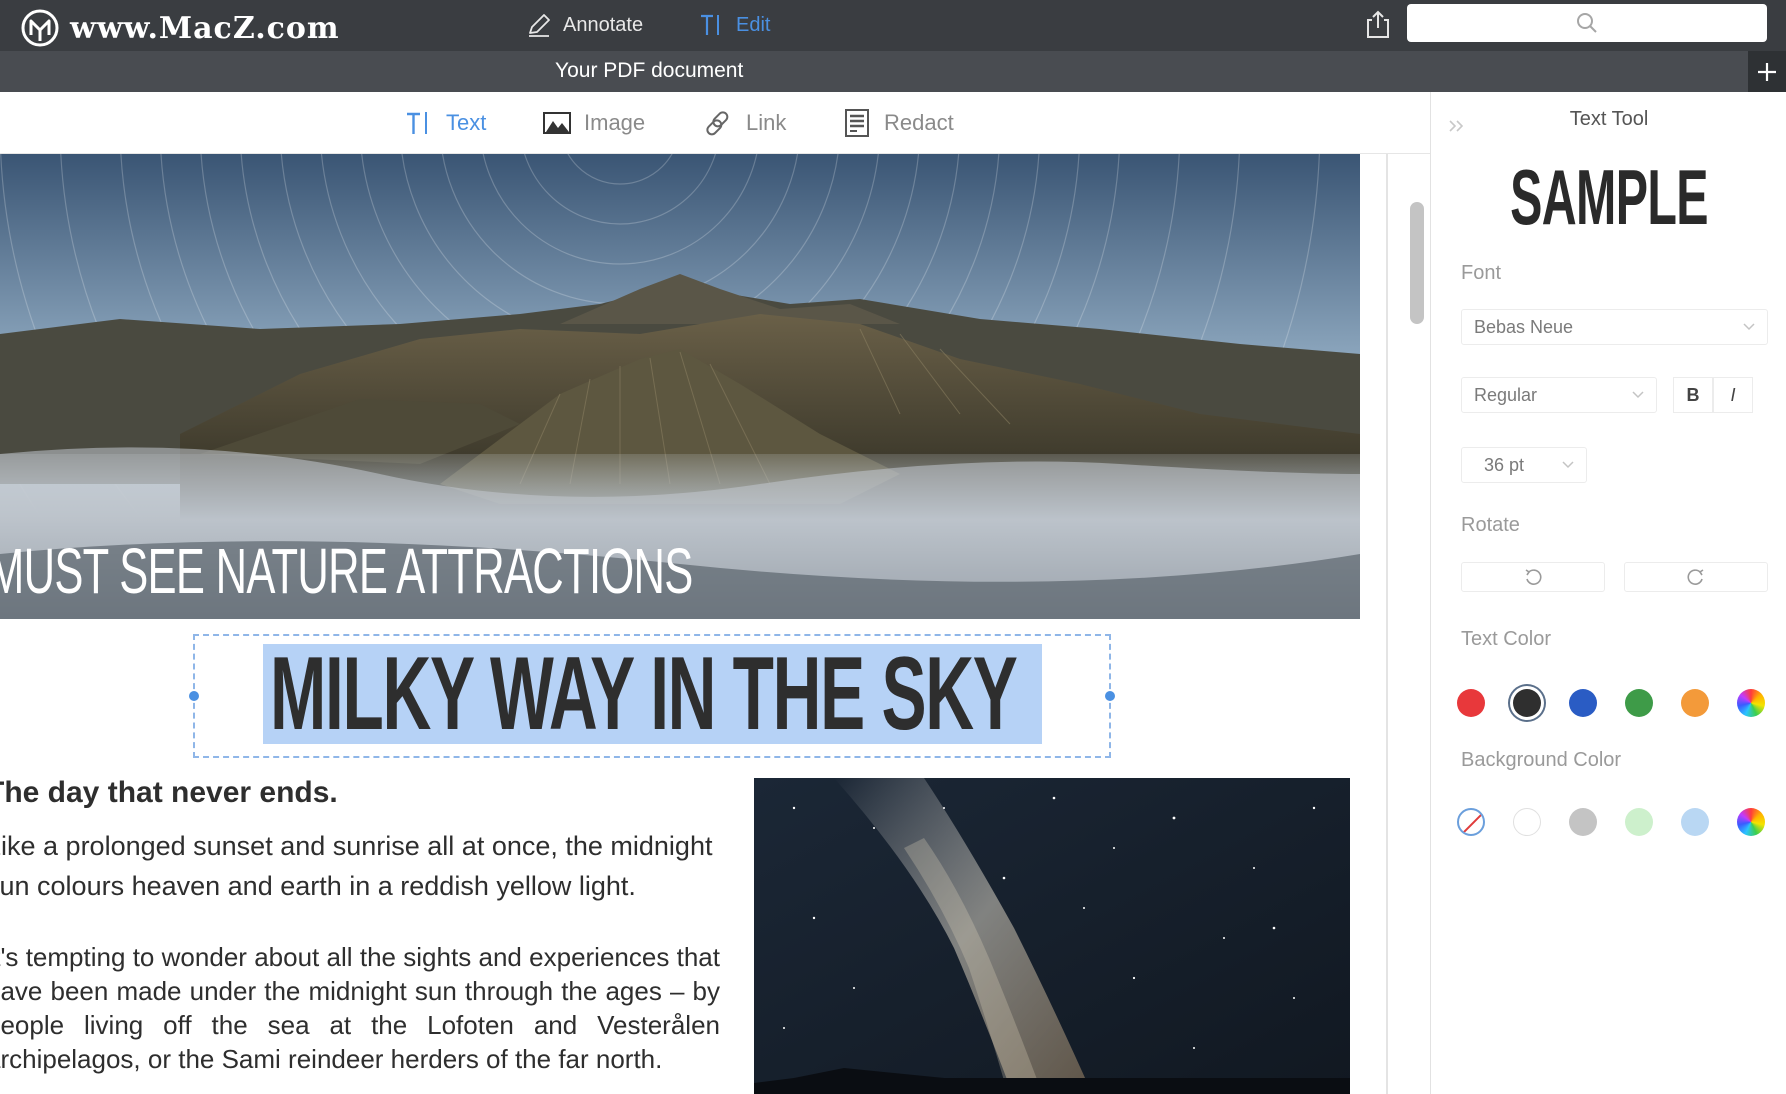  I want to click on font-family-select: Bebas Neue, so click(1614, 327).